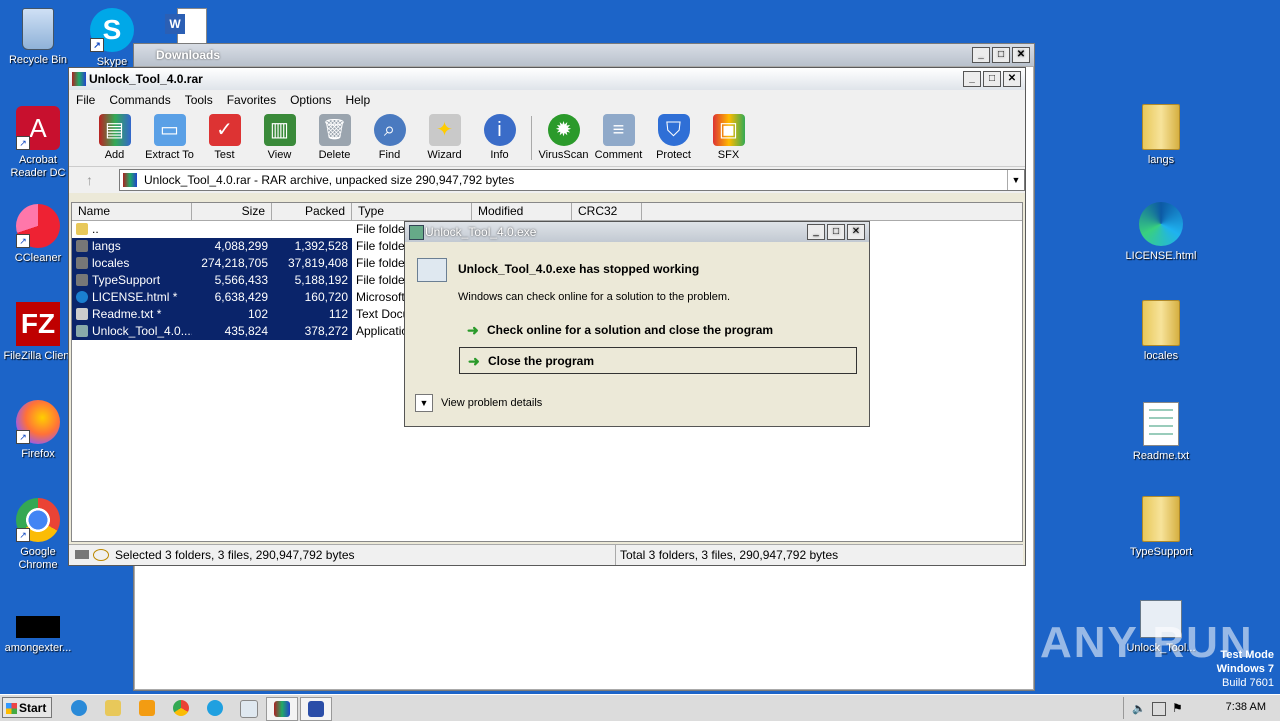 This screenshot has width=1280, height=721. I want to click on taskbar: Start 🔈 ⚑ 7:38 AM, so click(640, 707).